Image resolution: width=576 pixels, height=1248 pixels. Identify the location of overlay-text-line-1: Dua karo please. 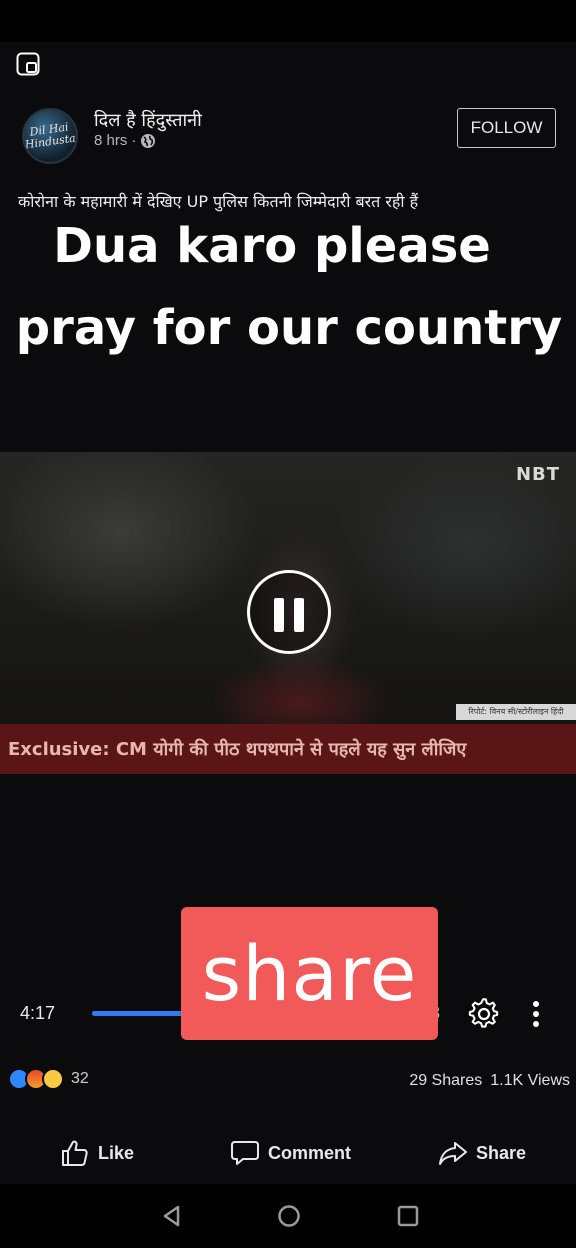
(272, 246).